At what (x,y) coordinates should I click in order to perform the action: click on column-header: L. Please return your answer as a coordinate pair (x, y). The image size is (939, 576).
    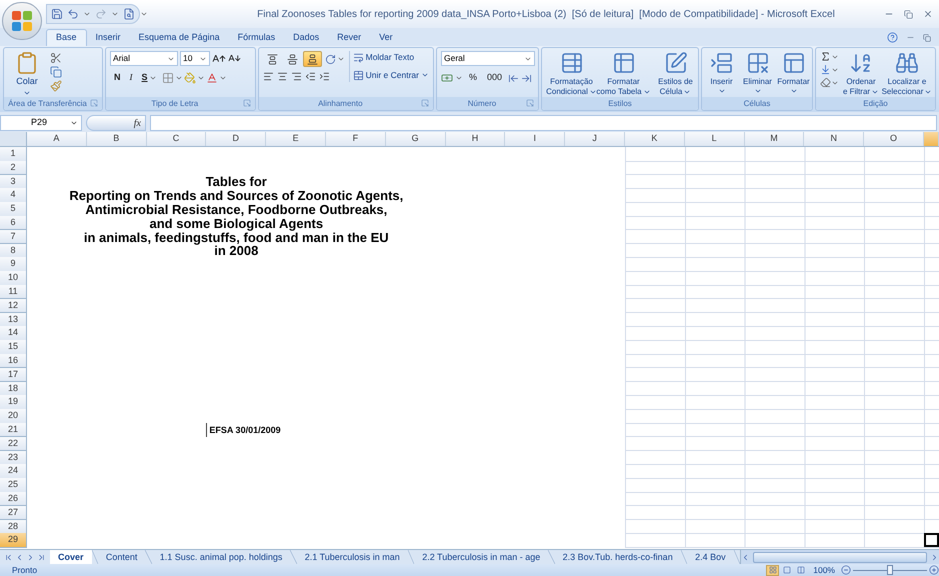
    Looking at the image, I should click on (714, 139).